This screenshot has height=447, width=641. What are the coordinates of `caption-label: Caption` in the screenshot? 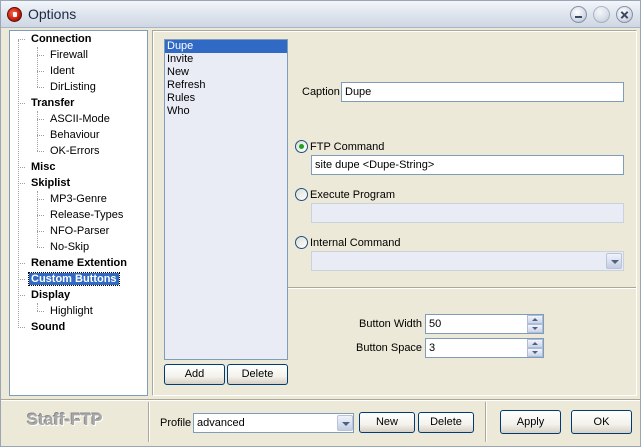 It's located at (321, 92).